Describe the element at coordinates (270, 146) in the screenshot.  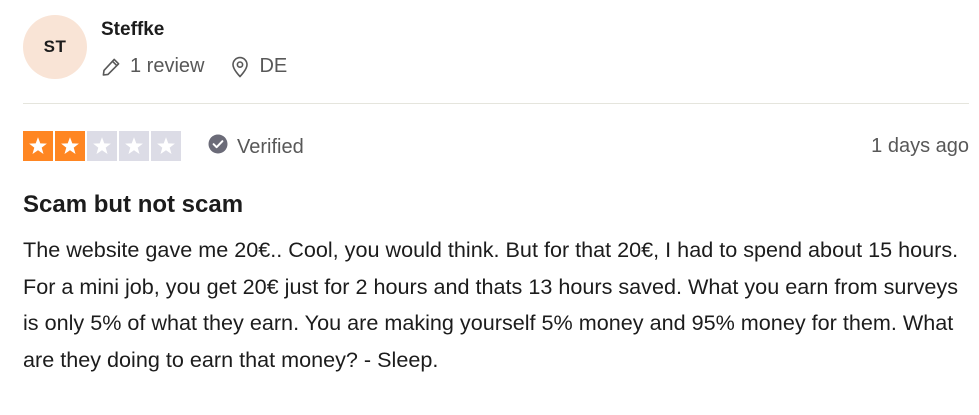
I see `verified-label: Verified` at that location.